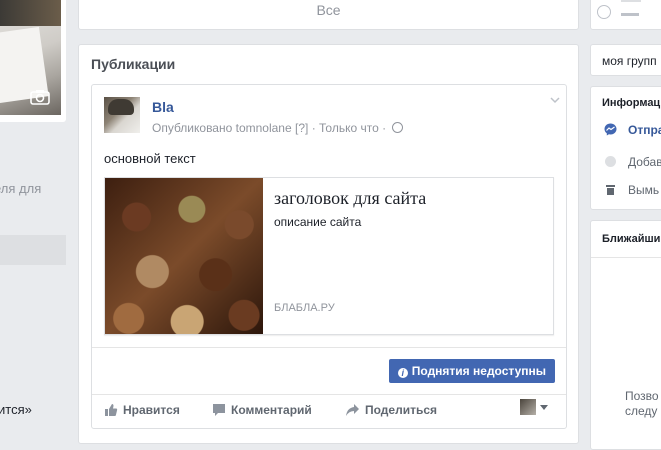 The height and width of the screenshot is (450, 661). I want to click on chevron-down-icon, so click(555, 100).